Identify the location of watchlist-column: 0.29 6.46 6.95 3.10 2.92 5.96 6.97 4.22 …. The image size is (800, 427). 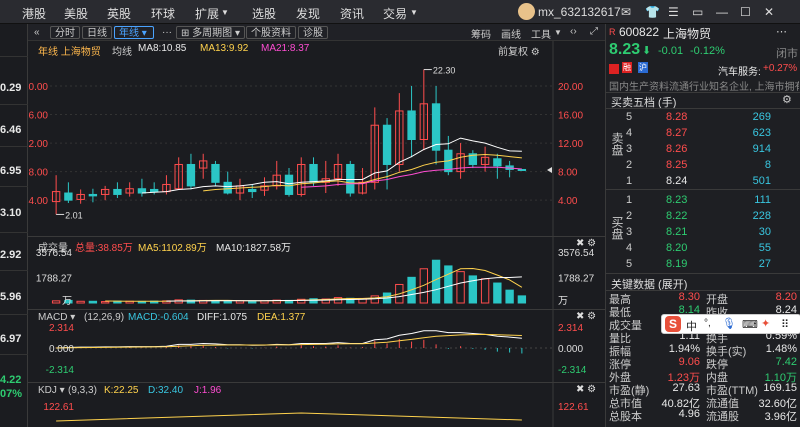
(14, 225).